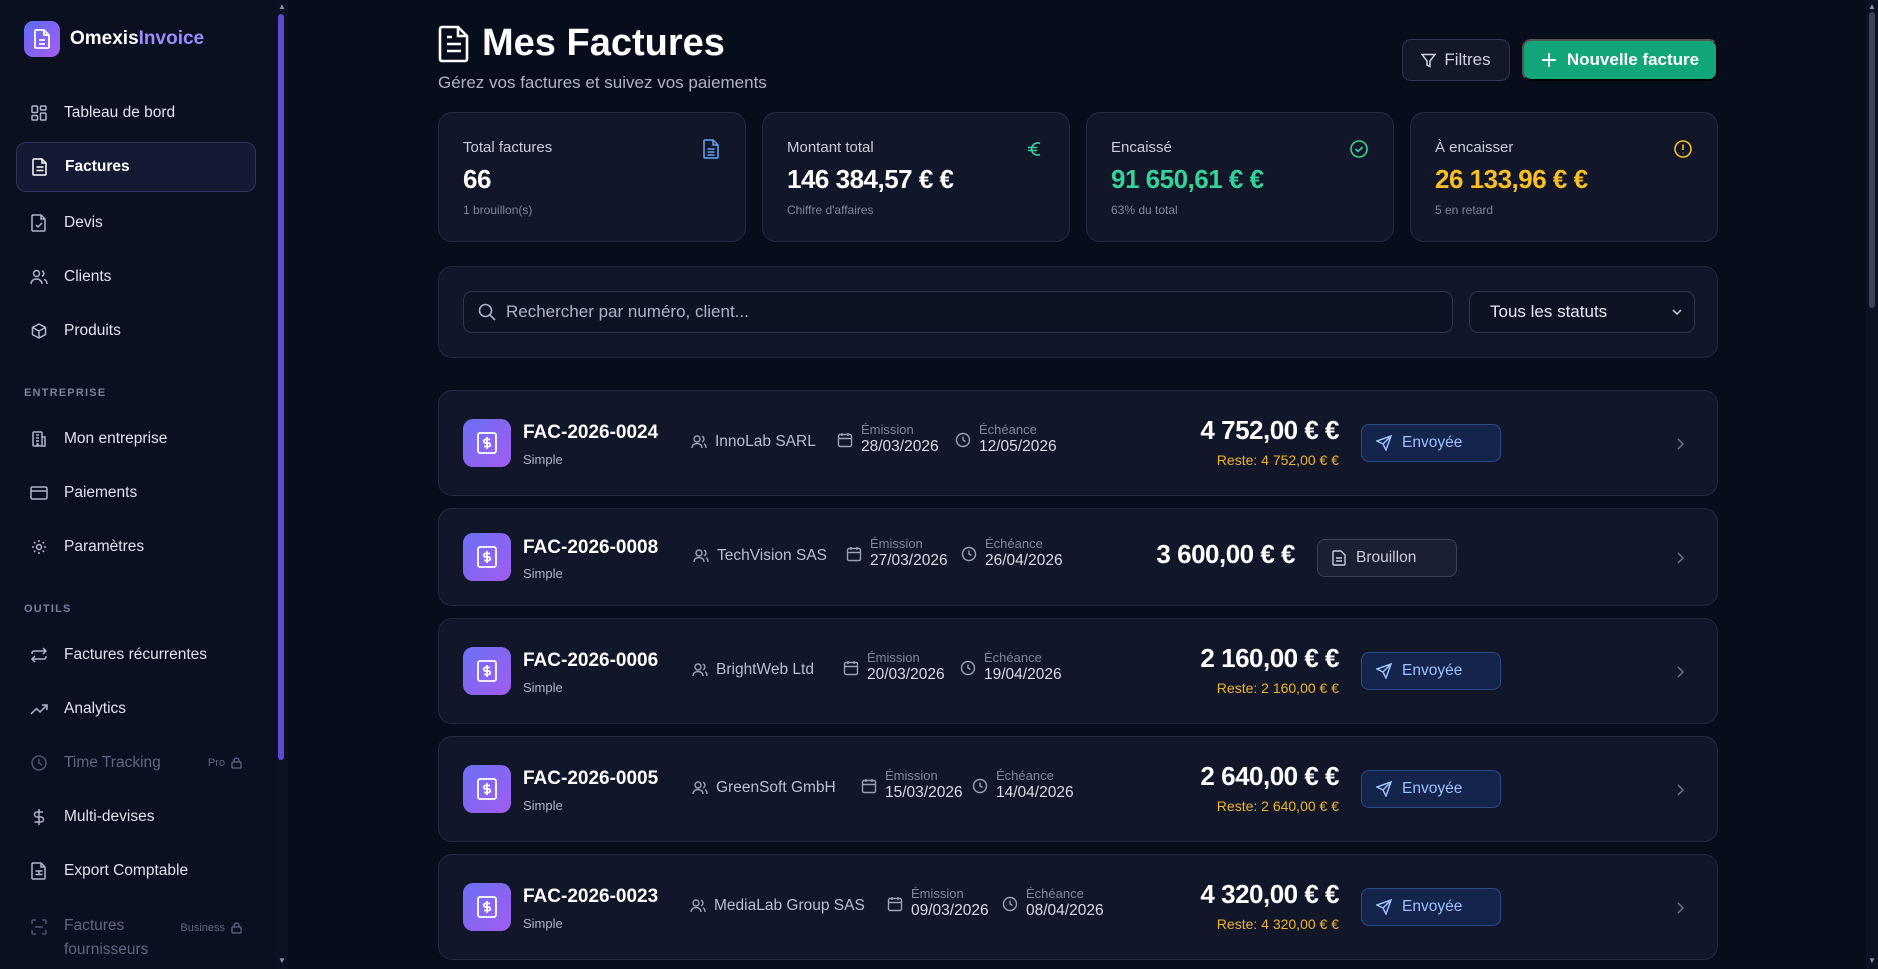 This screenshot has width=1878, height=969. I want to click on stat-card-a-encaisser: À encaisser 26 133,96 € € 5 en retard, so click(1564, 177).